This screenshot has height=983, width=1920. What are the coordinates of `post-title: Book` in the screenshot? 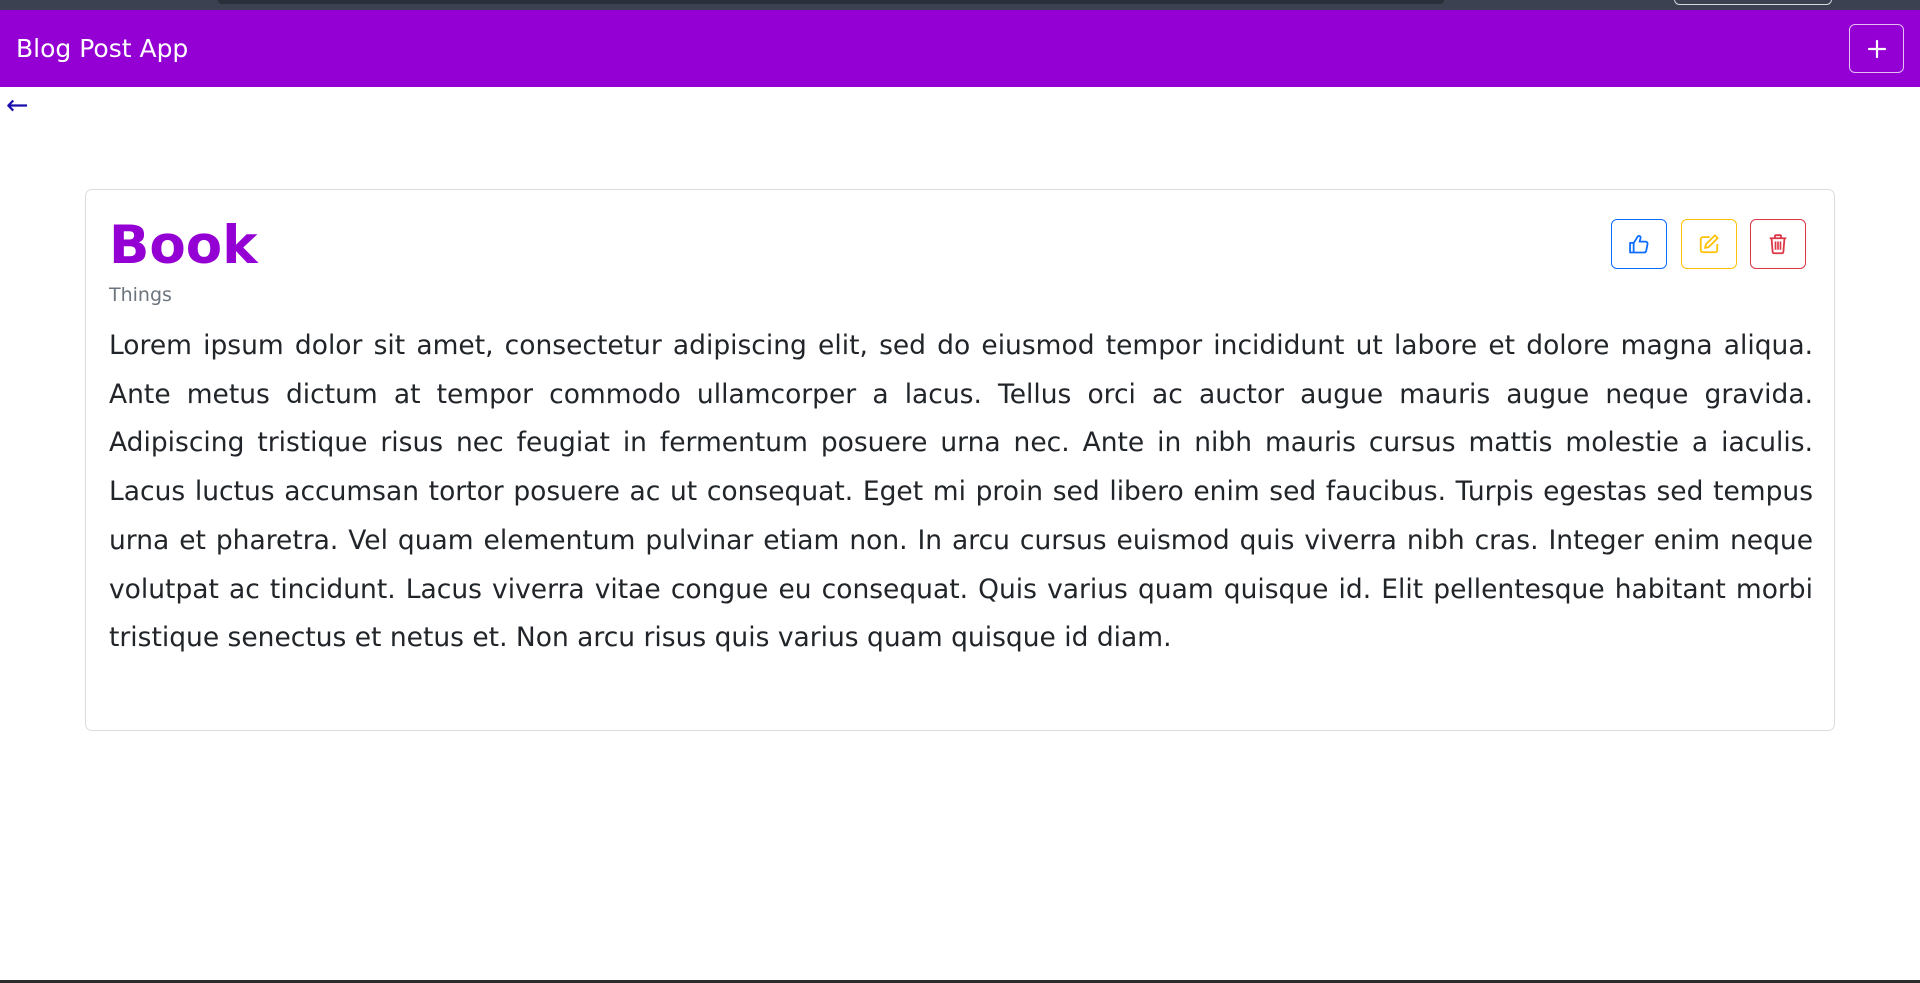 It's located at (183, 245).